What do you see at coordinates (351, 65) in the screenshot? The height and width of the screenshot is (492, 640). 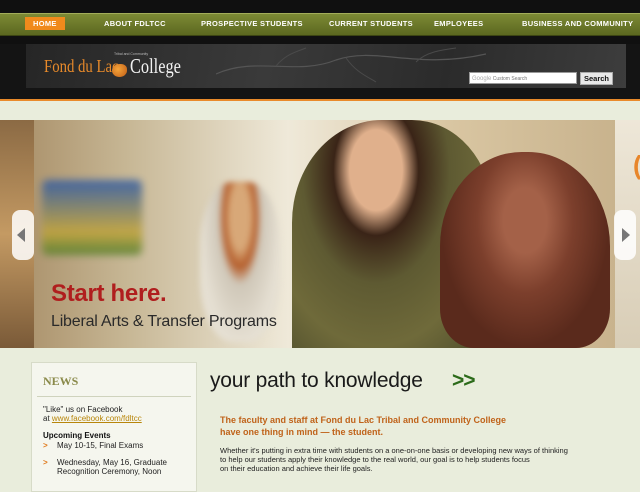 I see `branch-decoration` at bounding box center [351, 65].